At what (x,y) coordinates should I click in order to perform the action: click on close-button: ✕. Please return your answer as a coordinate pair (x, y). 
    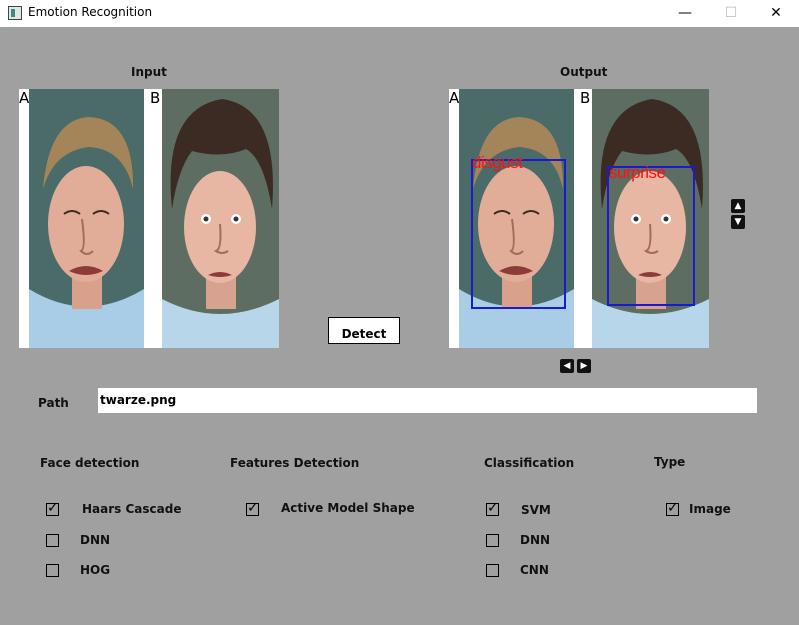
    Looking at the image, I should click on (776, 13).